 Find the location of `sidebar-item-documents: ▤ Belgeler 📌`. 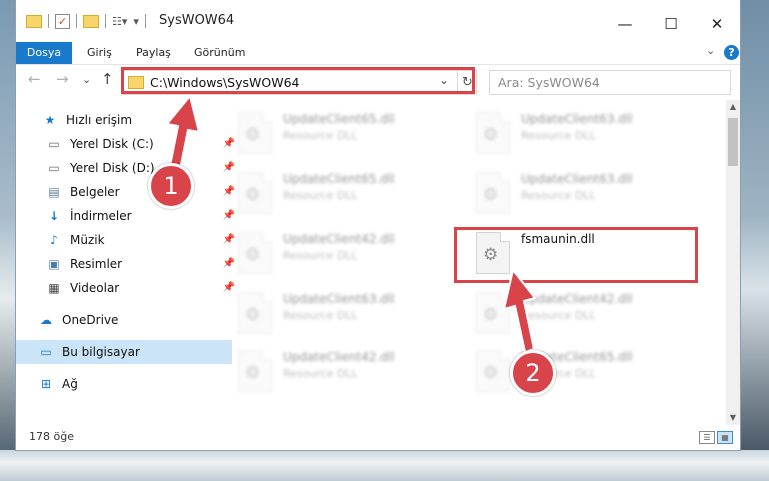

sidebar-item-documents: ▤ Belgeler 📌 is located at coordinates (128, 192).